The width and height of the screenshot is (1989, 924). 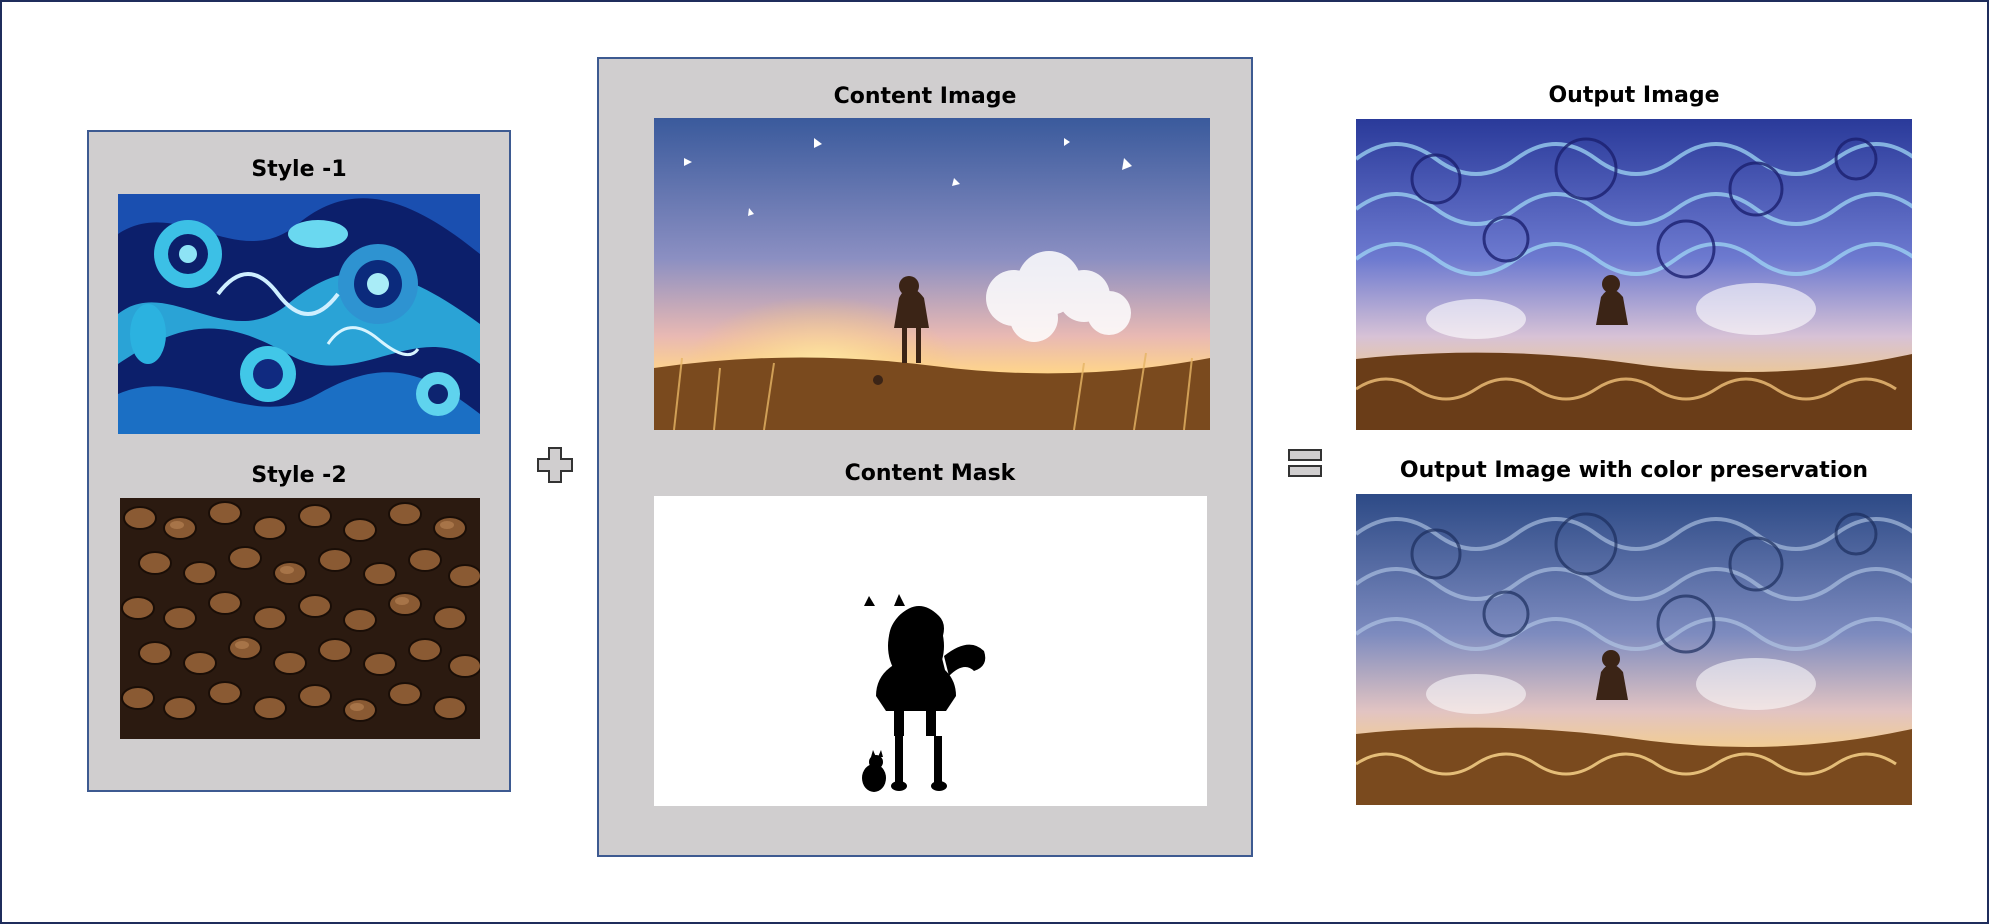 What do you see at coordinates (300, 618) in the screenshot?
I see `style2-coffee-image` at bounding box center [300, 618].